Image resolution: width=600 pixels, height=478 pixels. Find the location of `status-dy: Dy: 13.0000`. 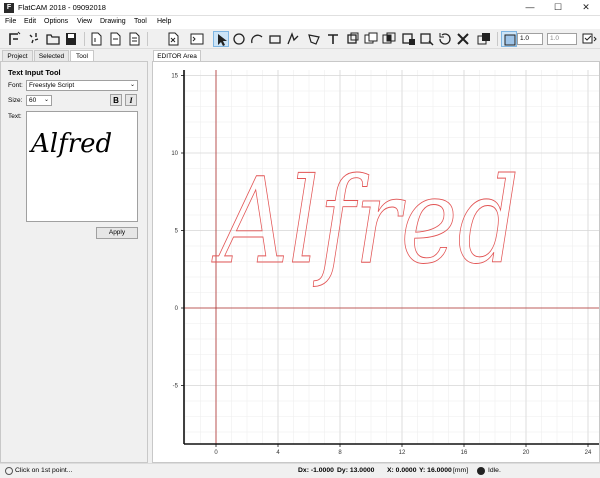

status-dy: Dy: 13.0000 is located at coordinates (356, 470).